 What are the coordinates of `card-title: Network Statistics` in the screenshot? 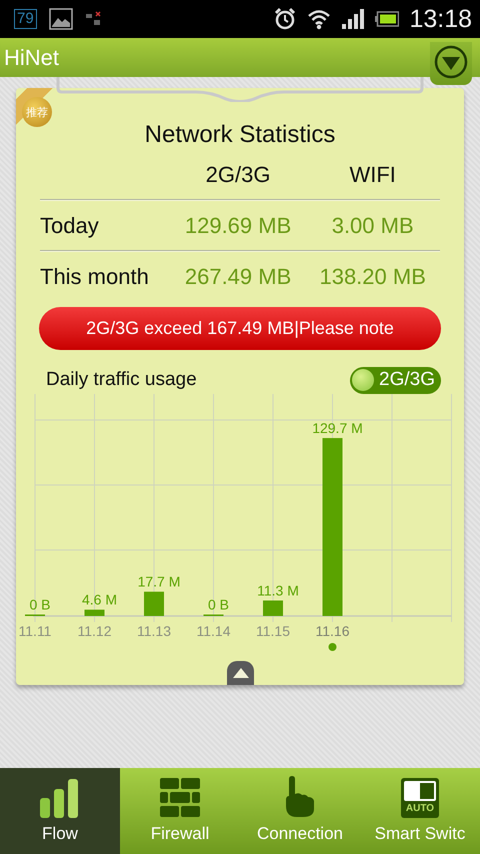 It's located at (240, 135).